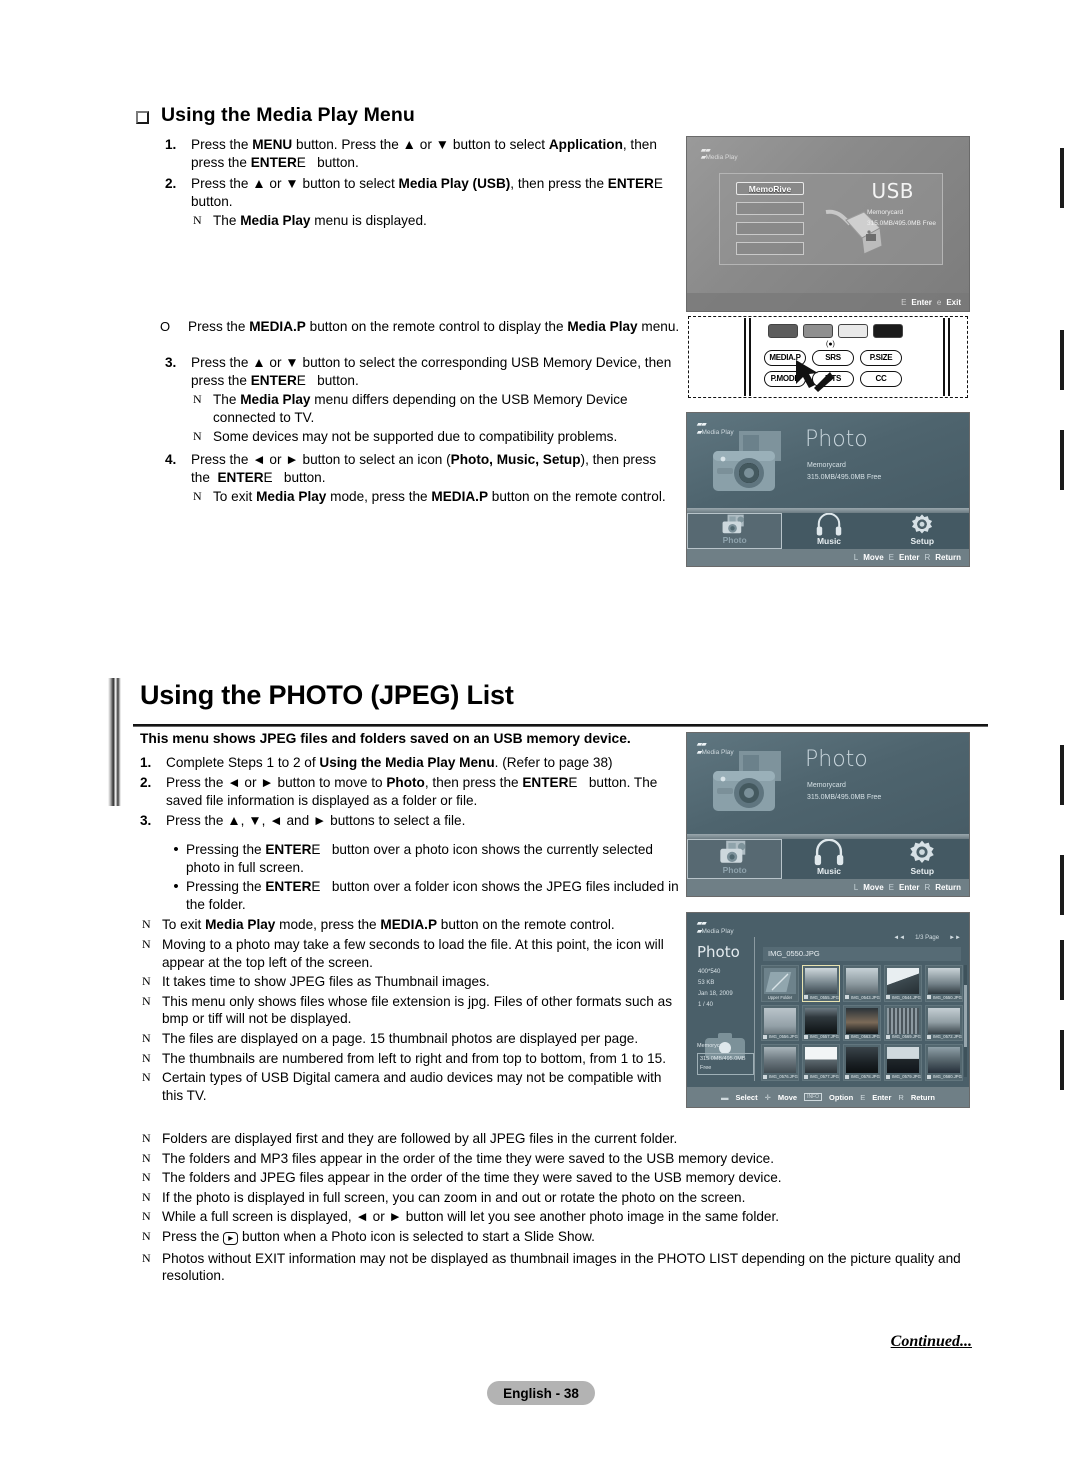  Describe the element at coordinates (965, 1021) in the screenshot. I see `thumbnail-scrollbar` at that location.